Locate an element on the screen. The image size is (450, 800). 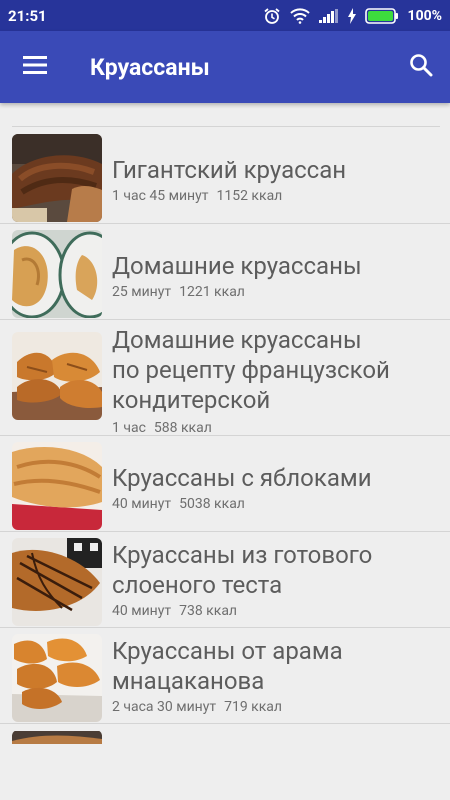
recipe-meta: 1 час 45 минут 1152 ккал is located at coordinates (197, 196).